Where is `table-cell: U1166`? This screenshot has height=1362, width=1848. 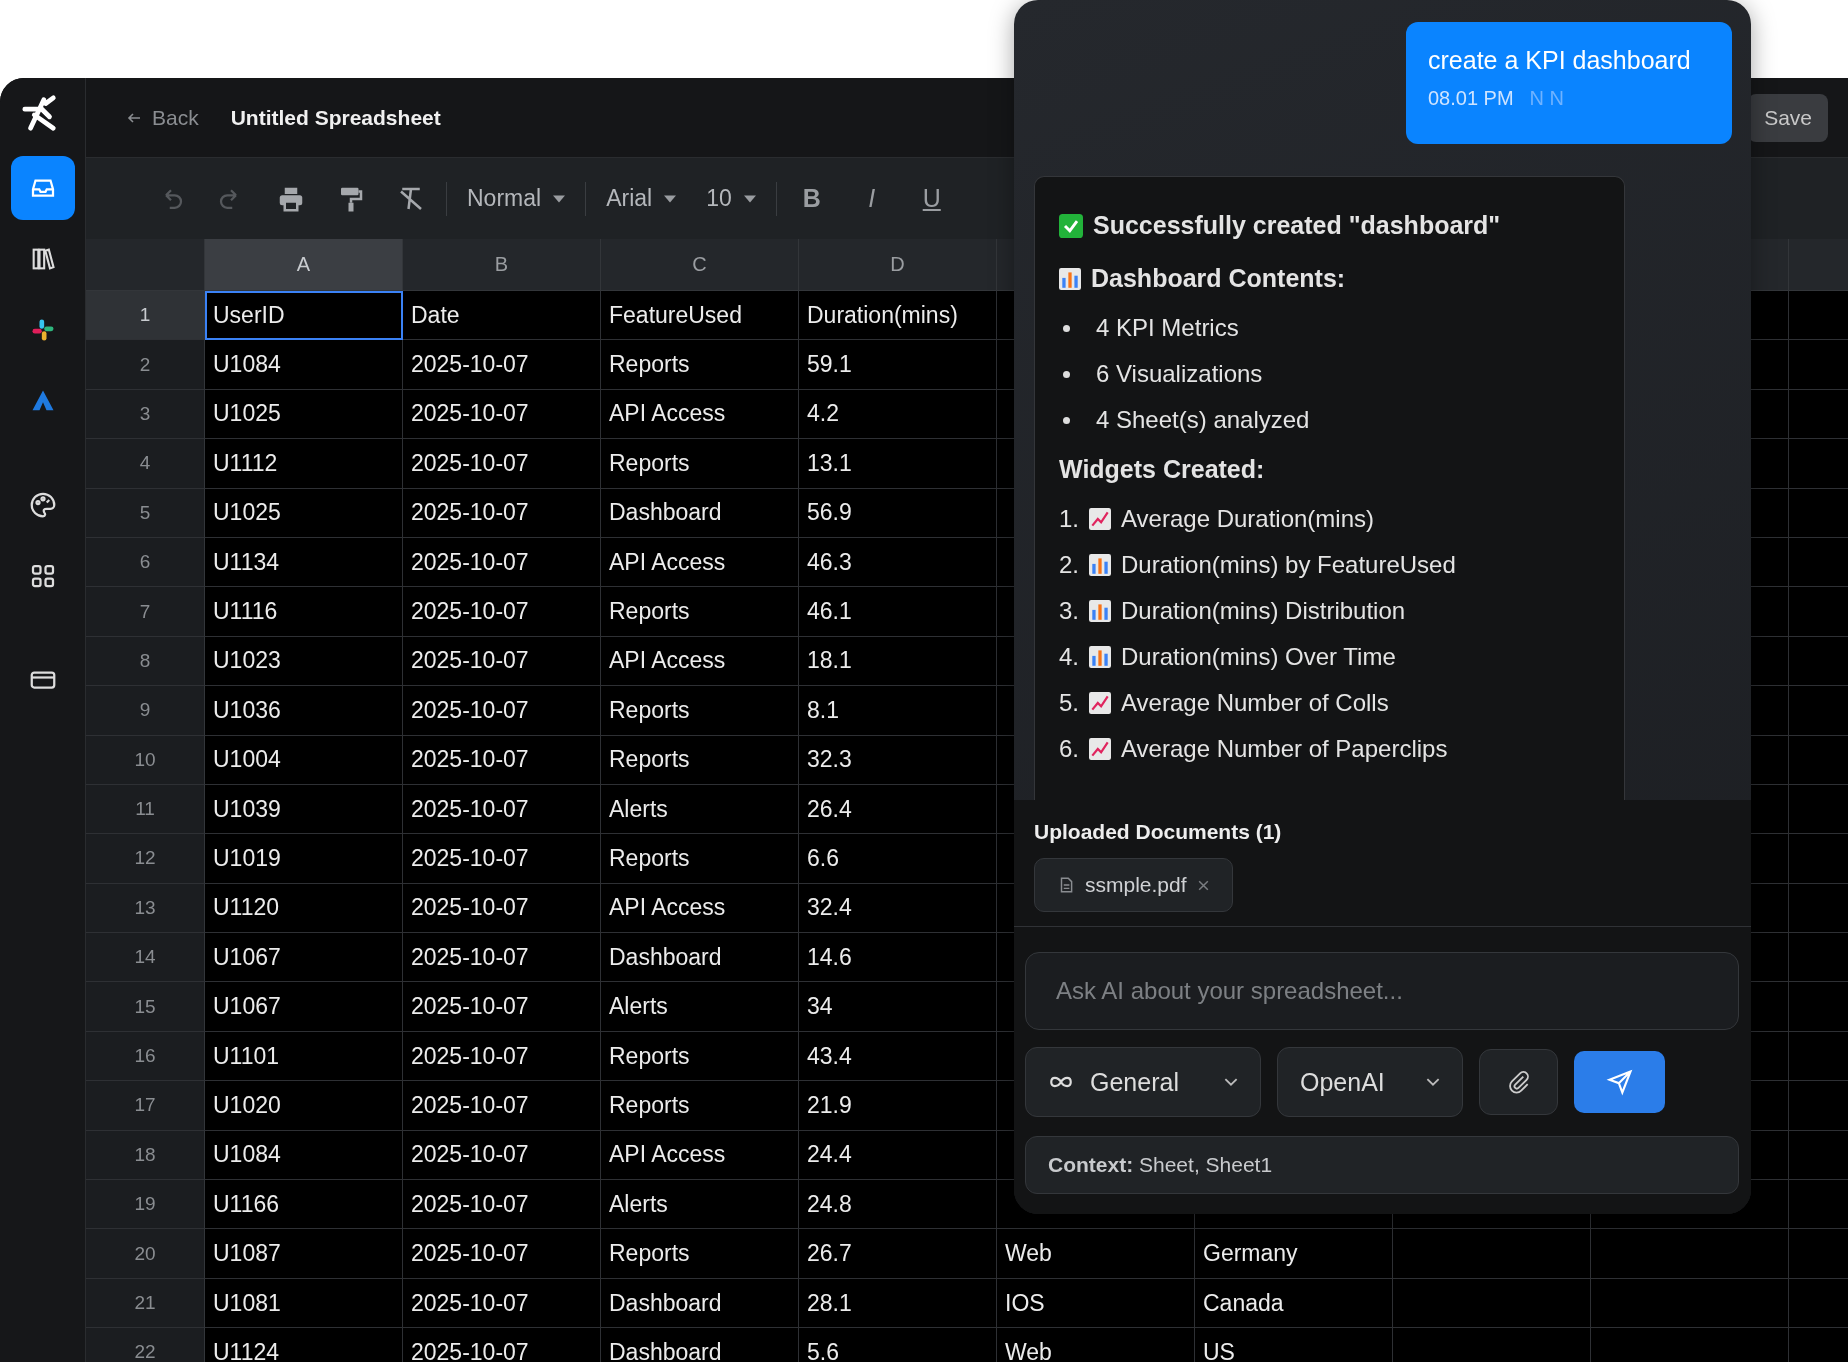 table-cell: U1166 is located at coordinates (304, 1205).